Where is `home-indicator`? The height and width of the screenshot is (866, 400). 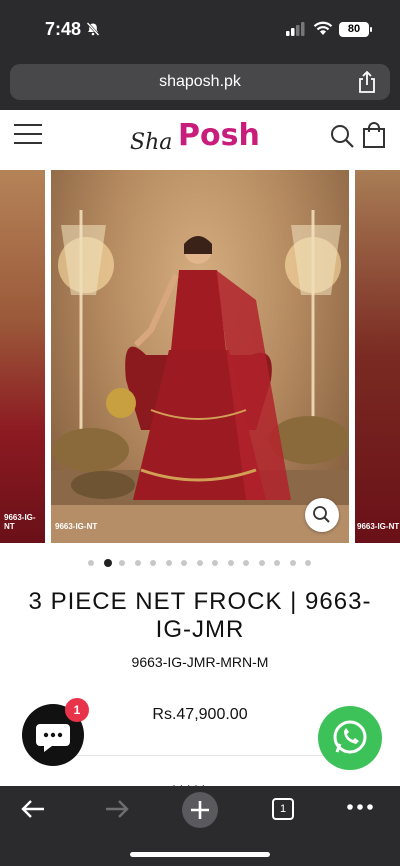
home-indicator is located at coordinates (200, 854).